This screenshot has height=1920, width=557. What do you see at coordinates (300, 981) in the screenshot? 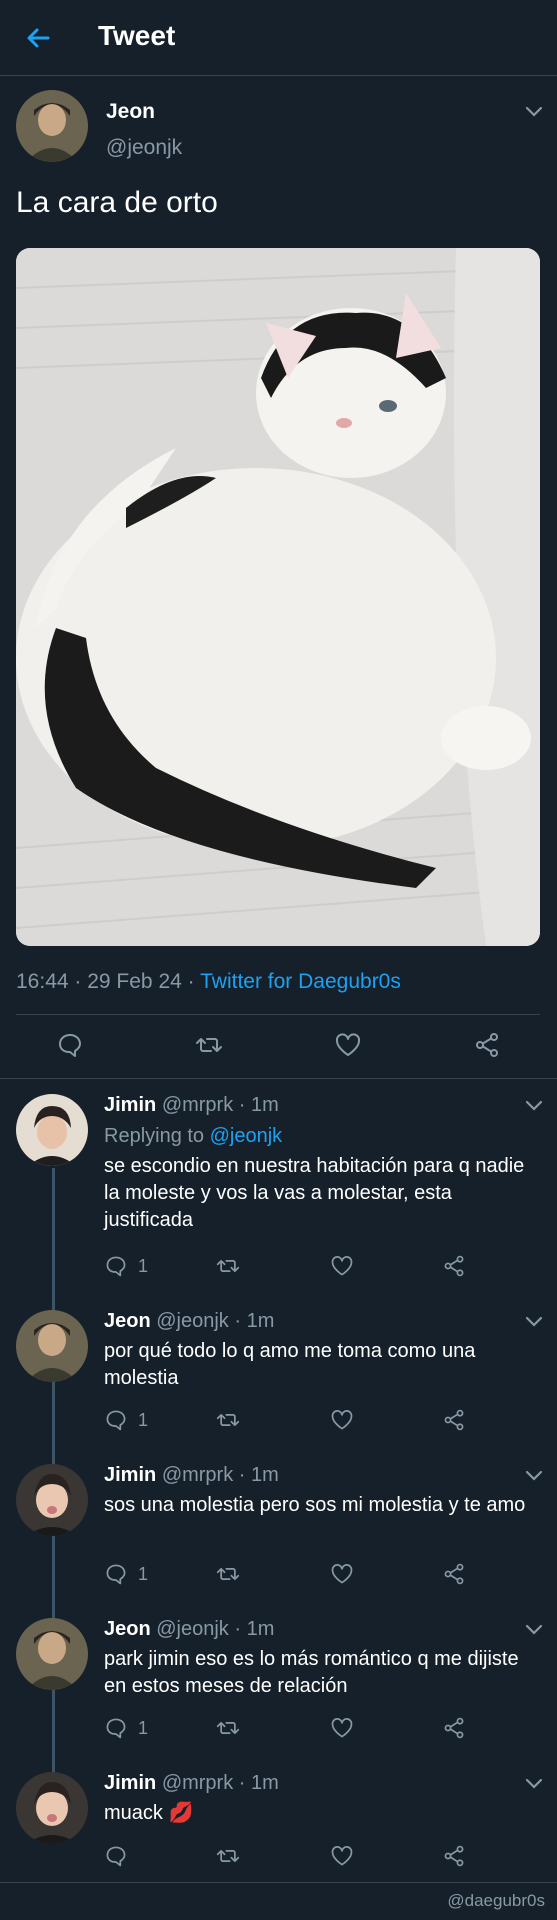
I see `tweet-source: Twitter for Daegubr0s` at bounding box center [300, 981].